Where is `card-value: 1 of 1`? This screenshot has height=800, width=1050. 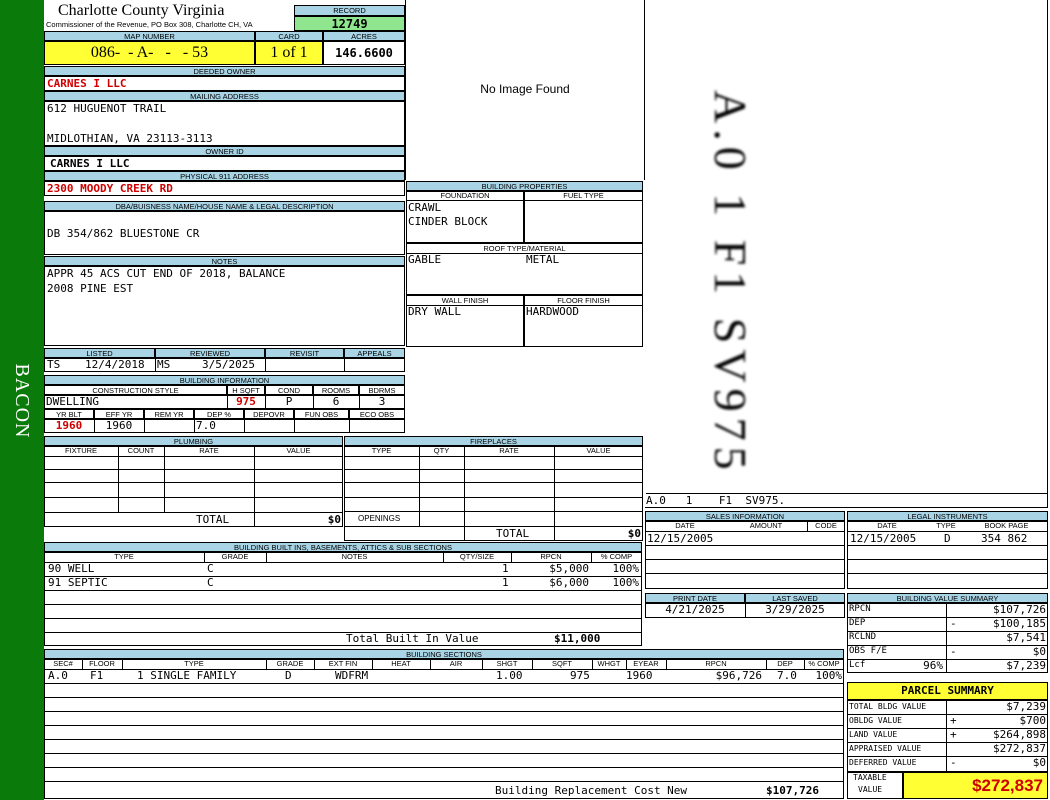 card-value: 1 of 1 is located at coordinates (289, 53).